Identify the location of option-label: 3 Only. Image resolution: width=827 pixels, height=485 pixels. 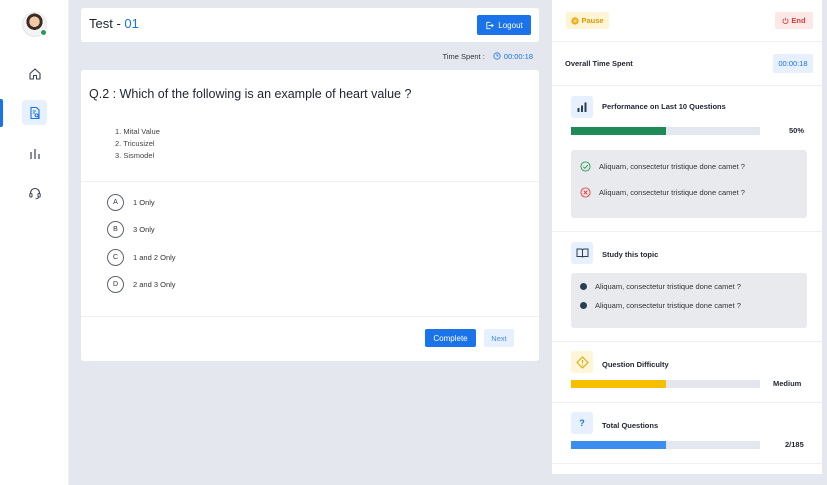
(144, 229).